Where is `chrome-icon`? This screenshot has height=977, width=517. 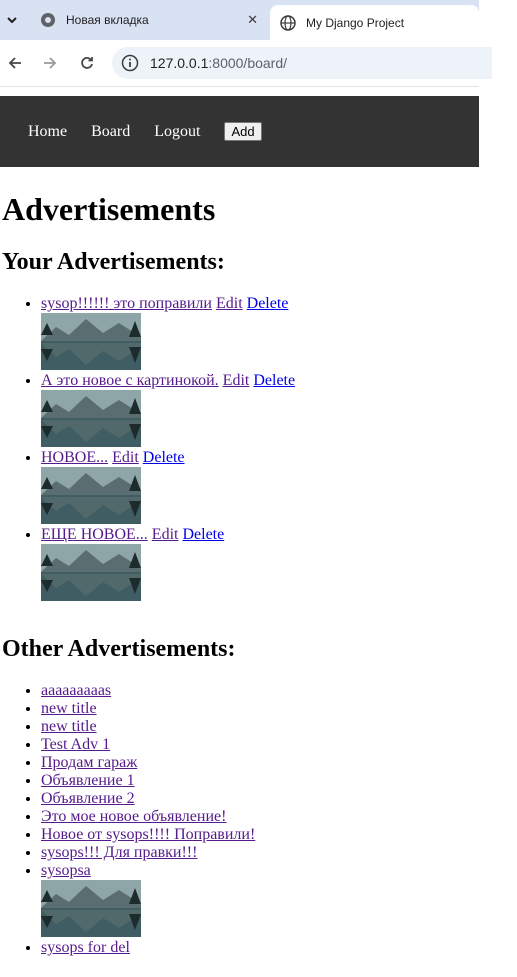 chrome-icon is located at coordinates (48, 20).